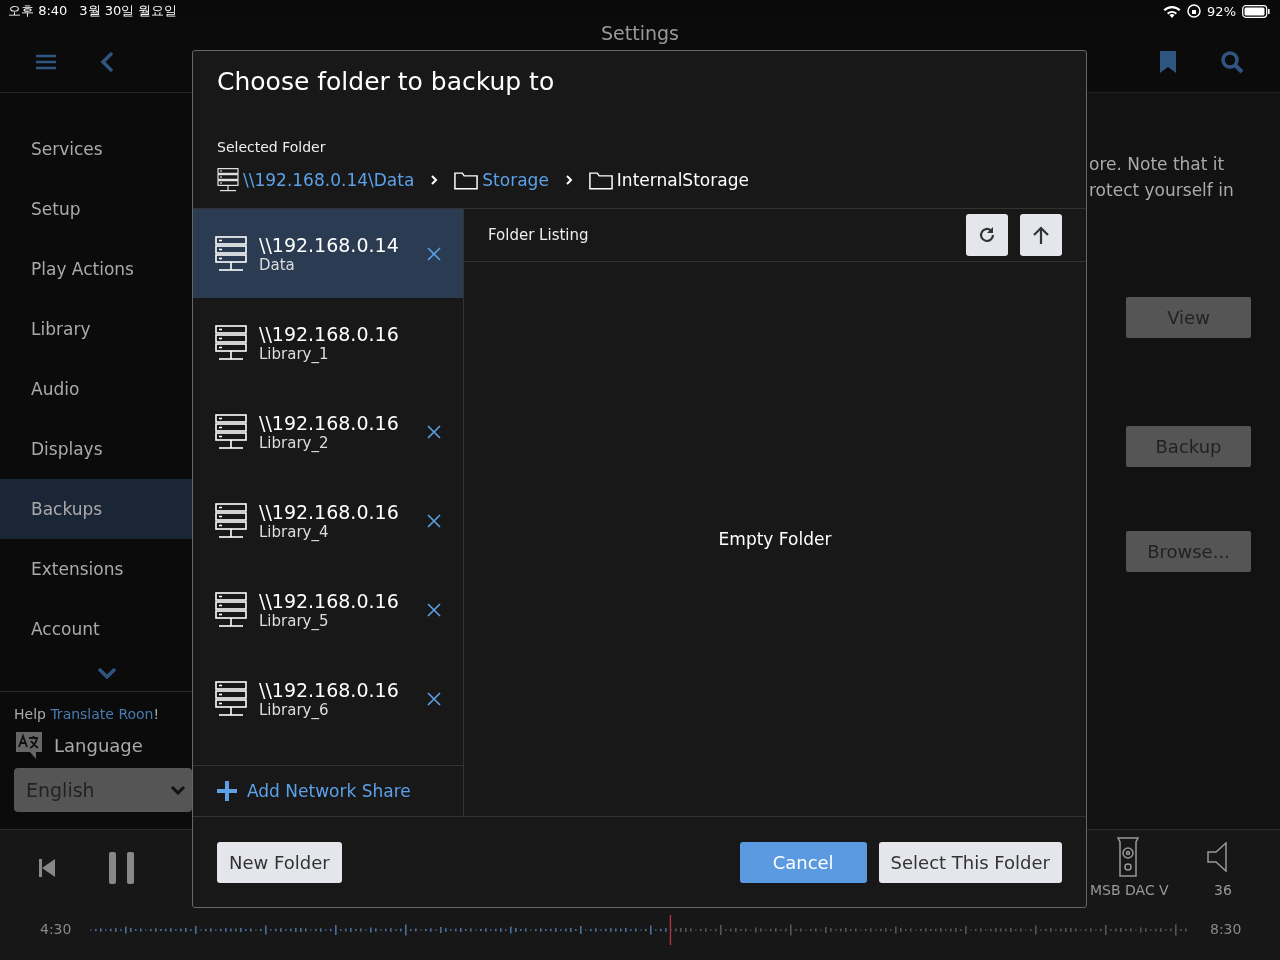 The width and height of the screenshot is (1280, 960). I want to click on sidebar-item: Backups, so click(96, 509).